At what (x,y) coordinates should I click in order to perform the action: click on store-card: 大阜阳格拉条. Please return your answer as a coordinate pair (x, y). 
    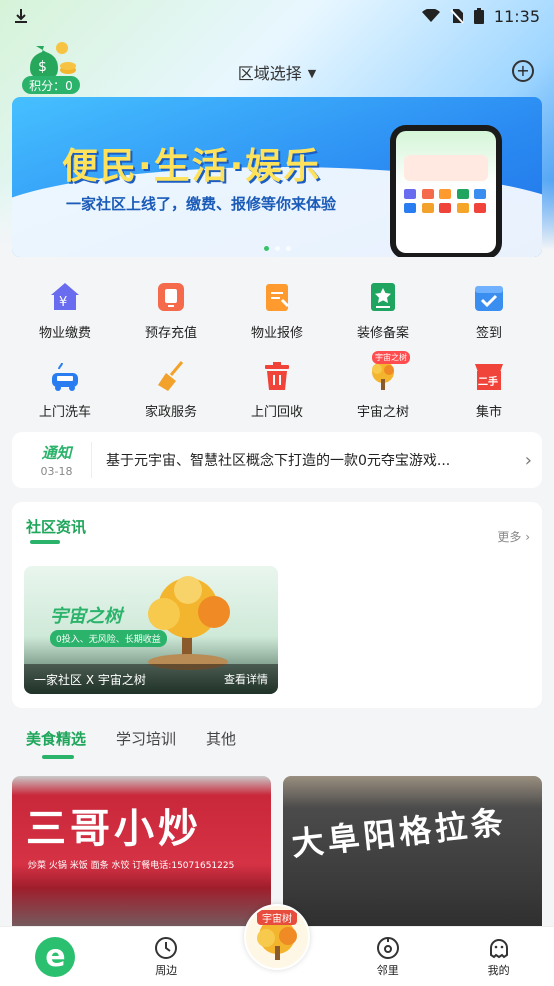
    Looking at the image, I should click on (412, 856).